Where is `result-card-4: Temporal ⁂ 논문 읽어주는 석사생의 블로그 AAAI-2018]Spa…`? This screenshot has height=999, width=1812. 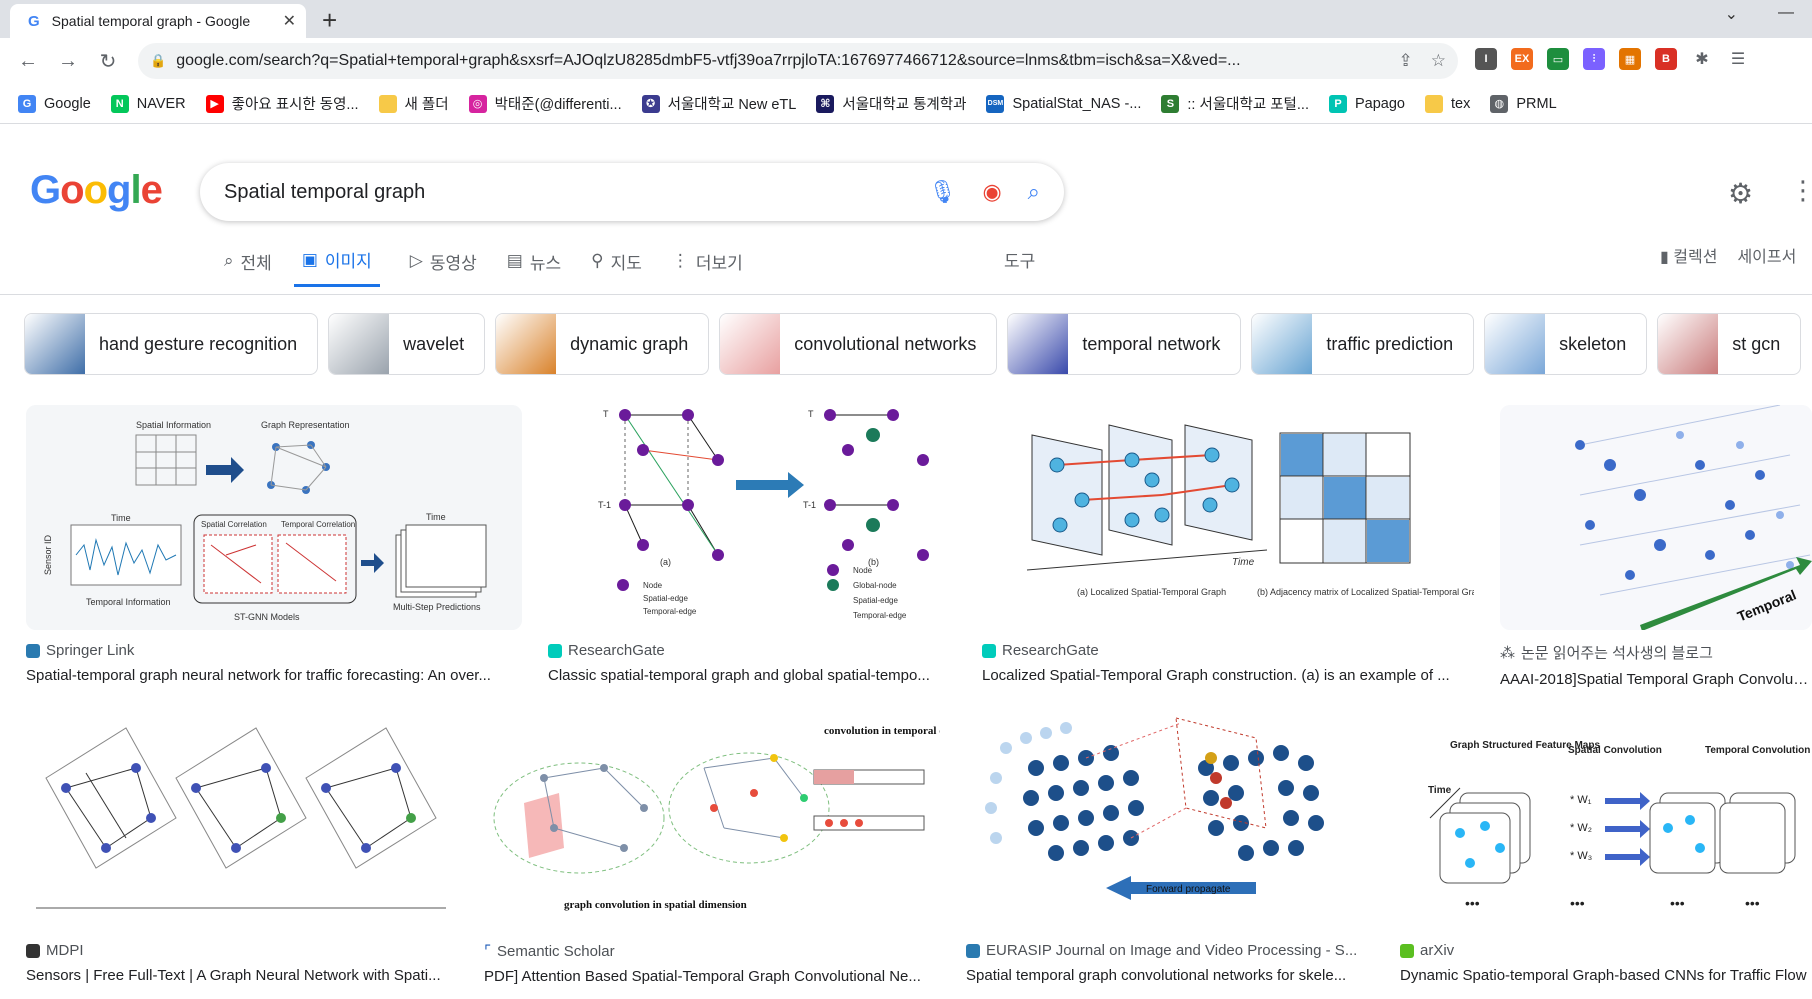
result-card-4: Temporal ⁂ 논문 읽어주는 석사생의 블로그 AAAI-2018]Spa… is located at coordinates (1656, 546).